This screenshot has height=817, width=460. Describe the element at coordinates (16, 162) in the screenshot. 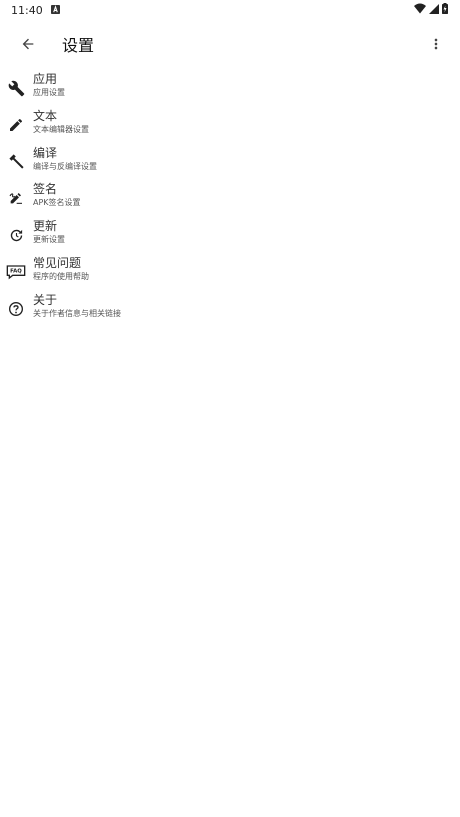

I see `hammer-icon` at that location.